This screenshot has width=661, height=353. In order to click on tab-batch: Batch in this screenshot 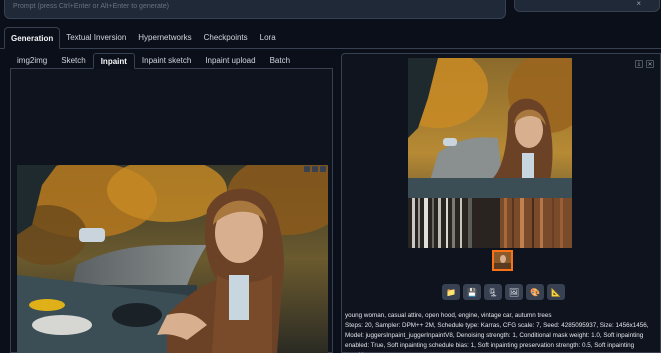, I will do `click(280, 61)`.